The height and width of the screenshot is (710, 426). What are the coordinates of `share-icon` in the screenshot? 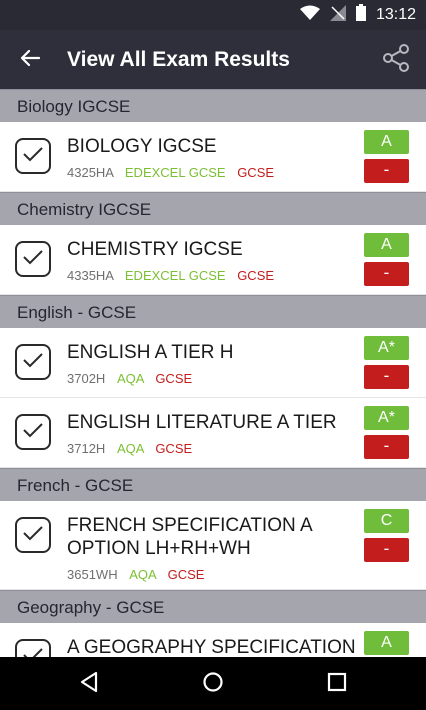 It's located at (396, 60).